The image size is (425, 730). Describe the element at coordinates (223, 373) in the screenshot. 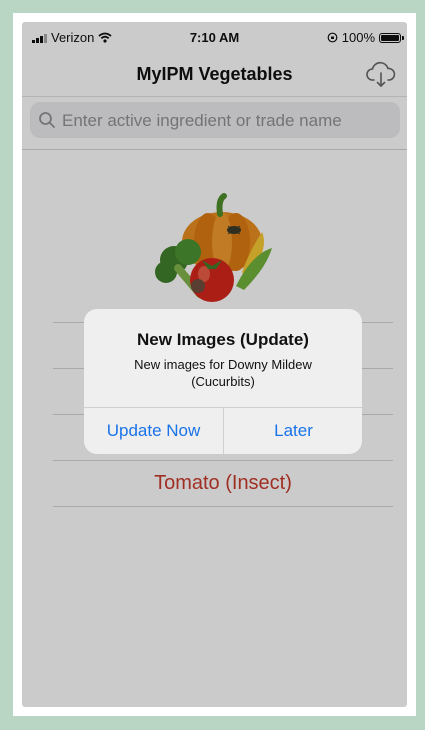

I see `alert-message: New images for Downy Mildew (Cucurbits)` at that location.